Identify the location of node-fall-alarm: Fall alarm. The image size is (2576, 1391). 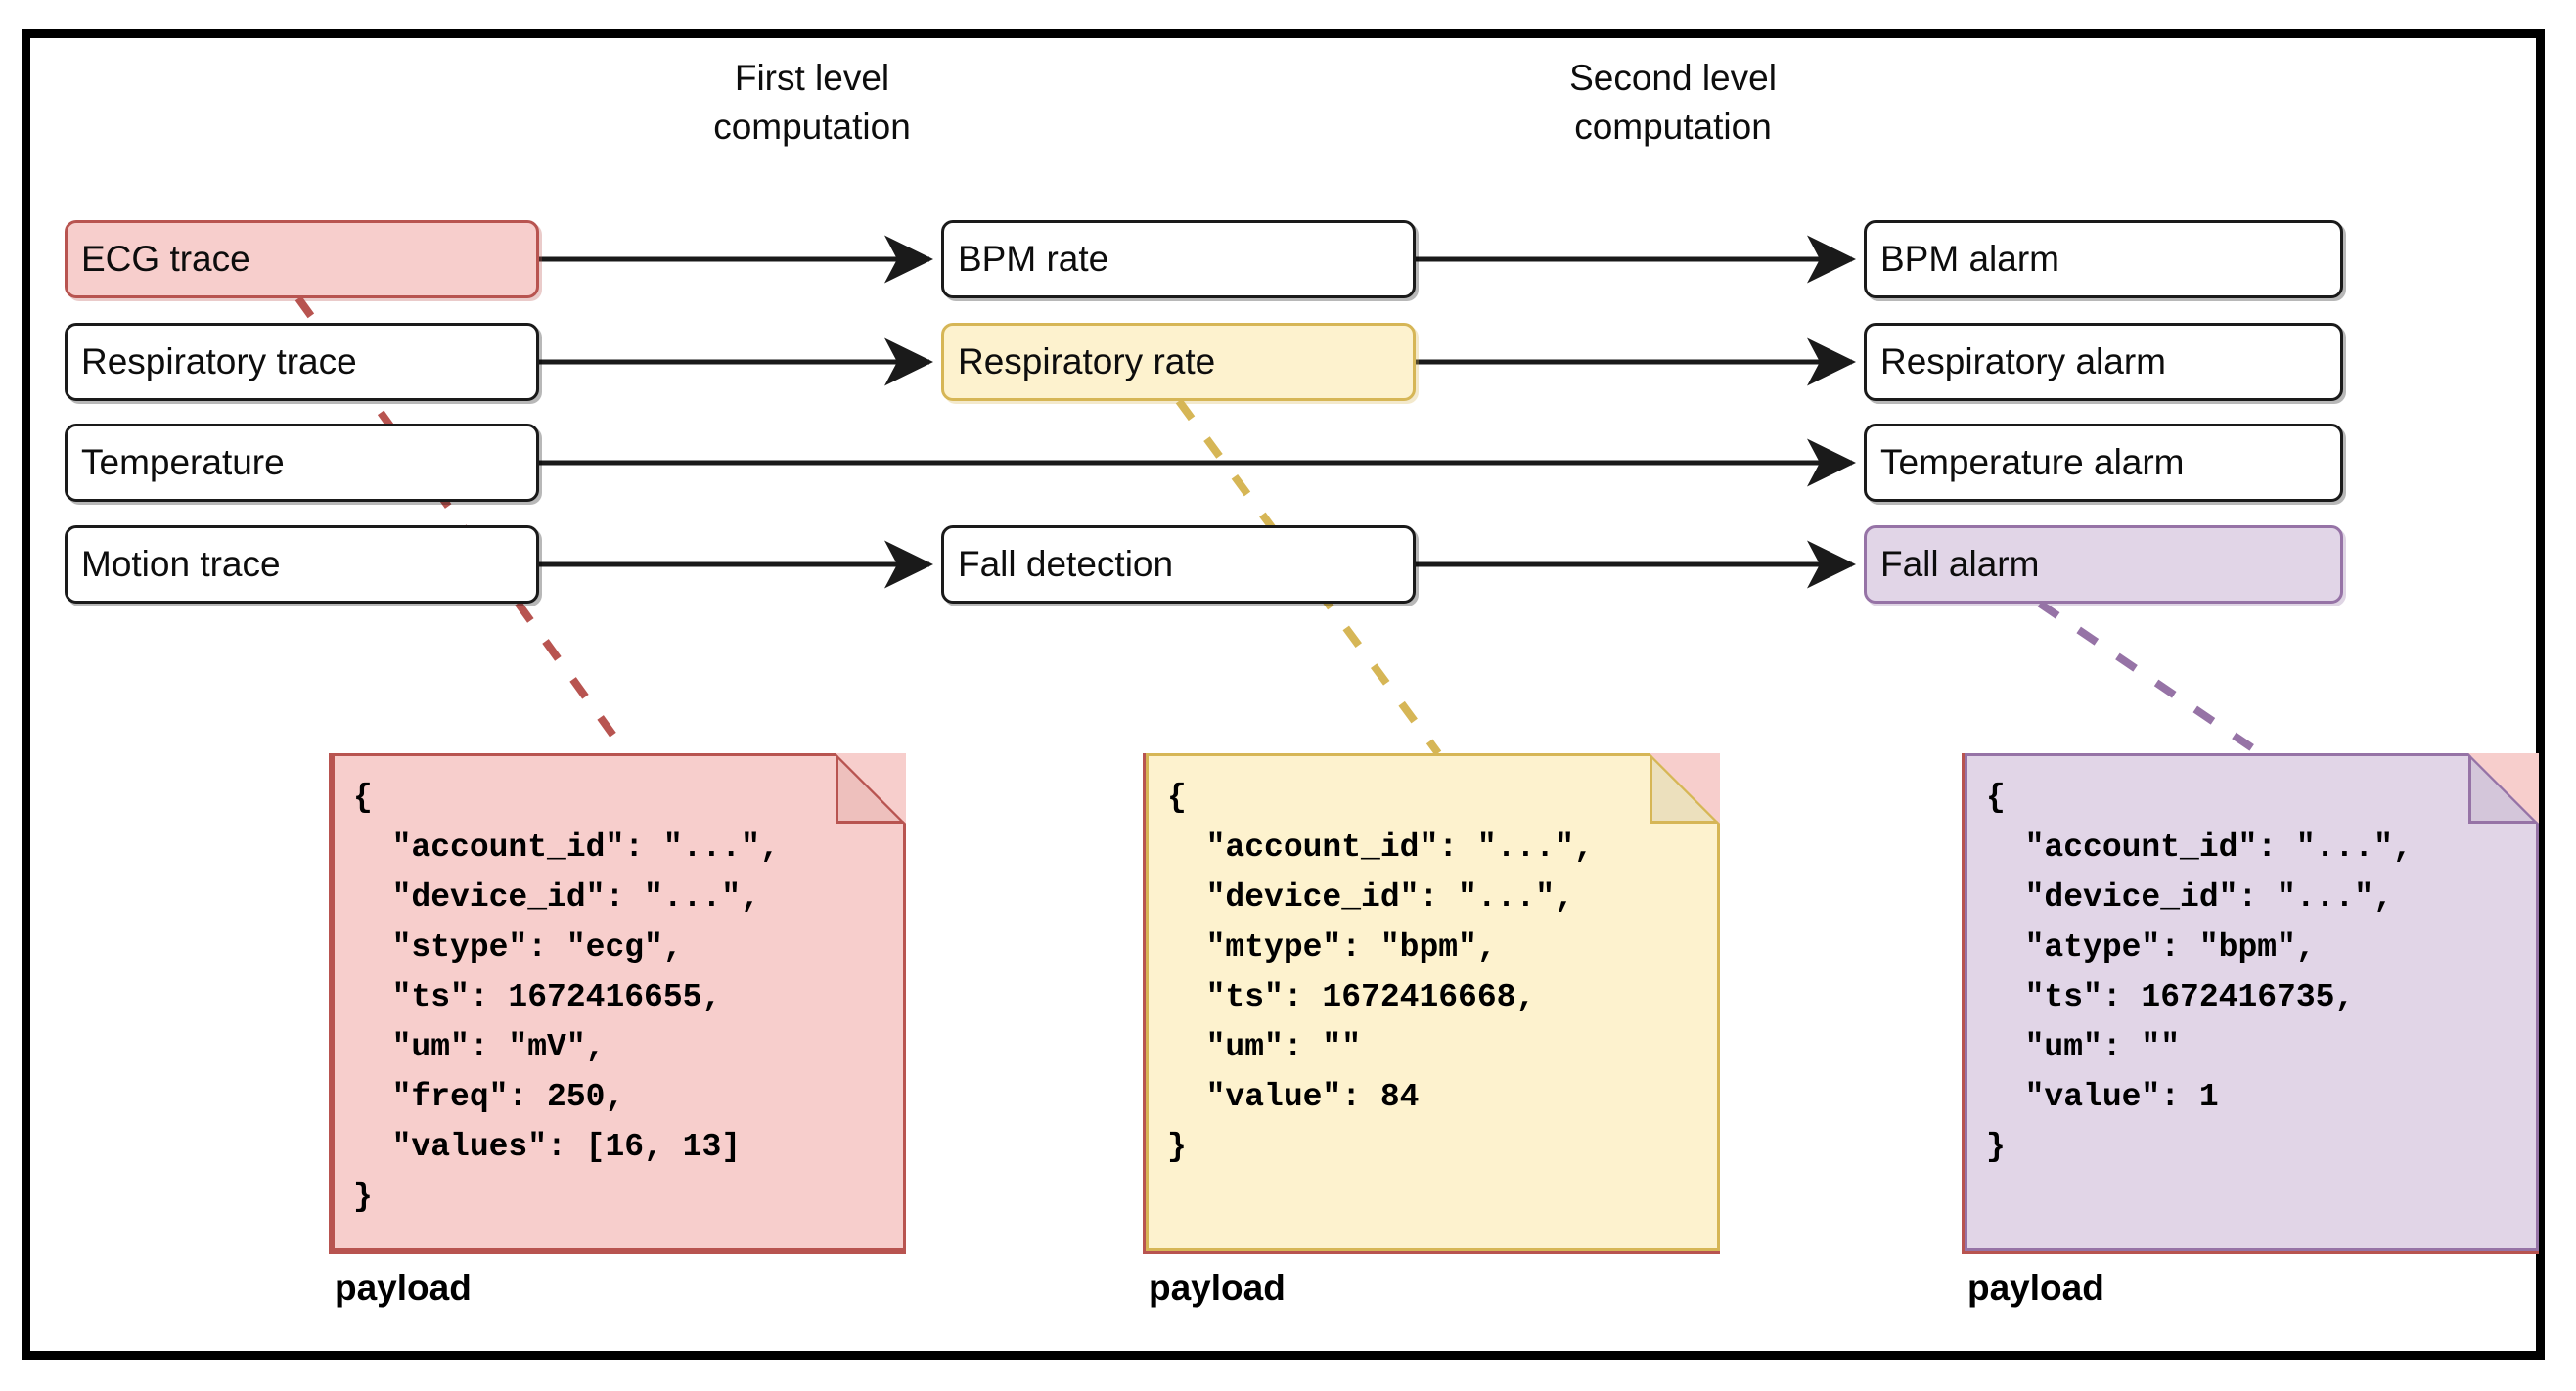
(2103, 564).